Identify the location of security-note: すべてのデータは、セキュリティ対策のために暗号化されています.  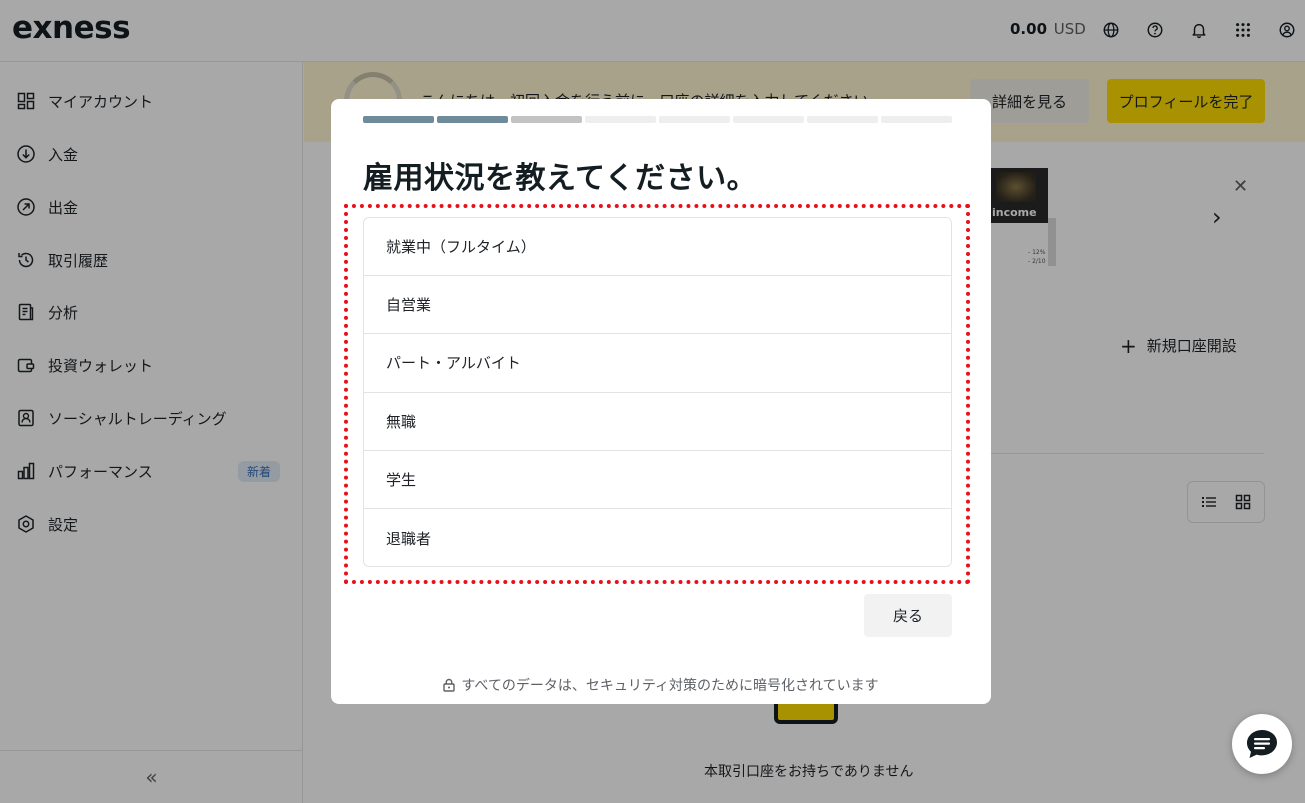
(661, 685).